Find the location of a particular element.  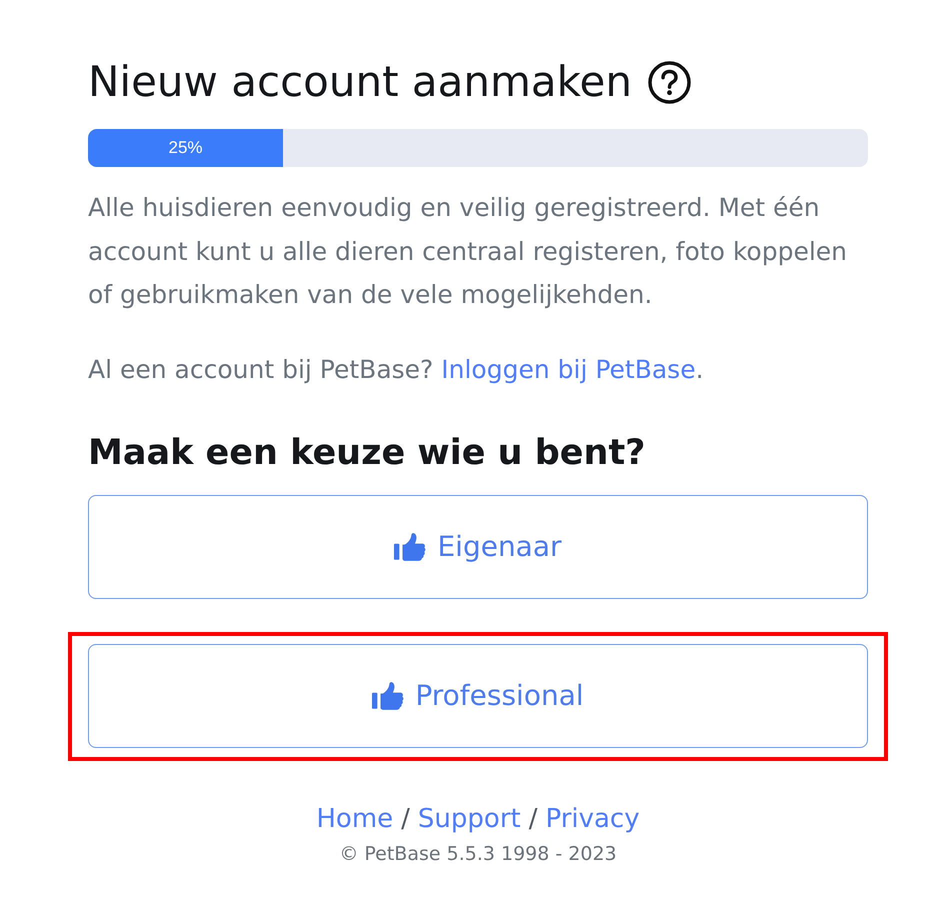

help-icon is located at coordinates (669, 82).